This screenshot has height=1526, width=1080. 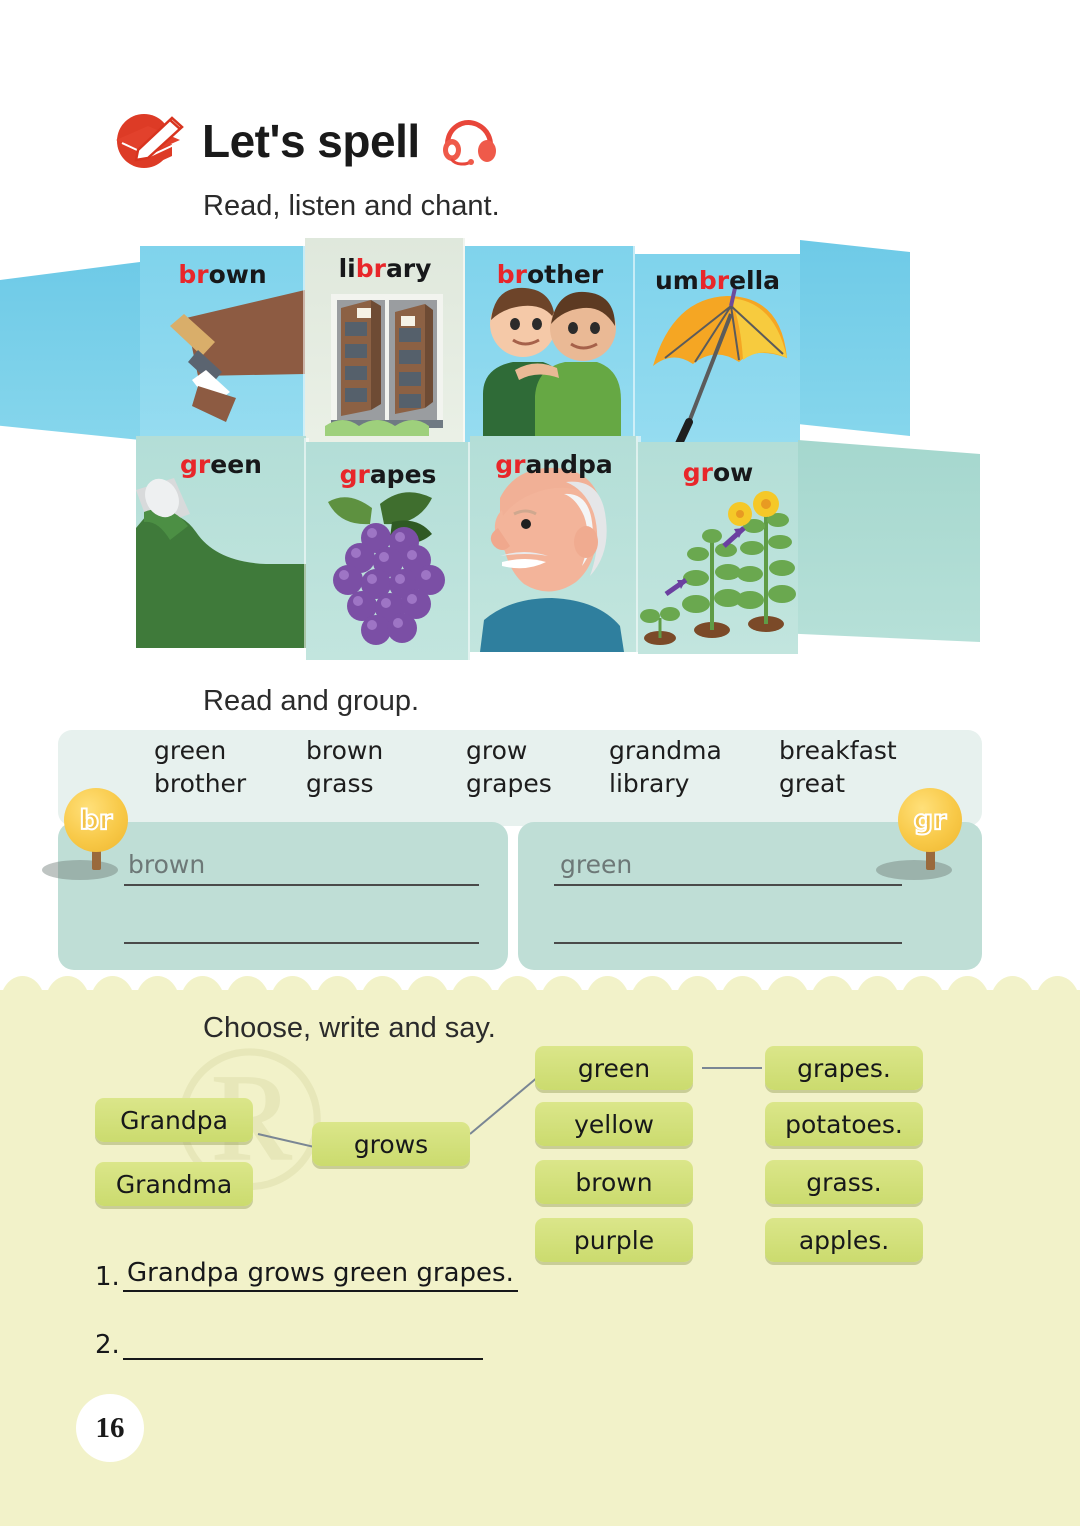 I want to click on chant-panel-grandpa: grandpa, so click(x=554, y=544).